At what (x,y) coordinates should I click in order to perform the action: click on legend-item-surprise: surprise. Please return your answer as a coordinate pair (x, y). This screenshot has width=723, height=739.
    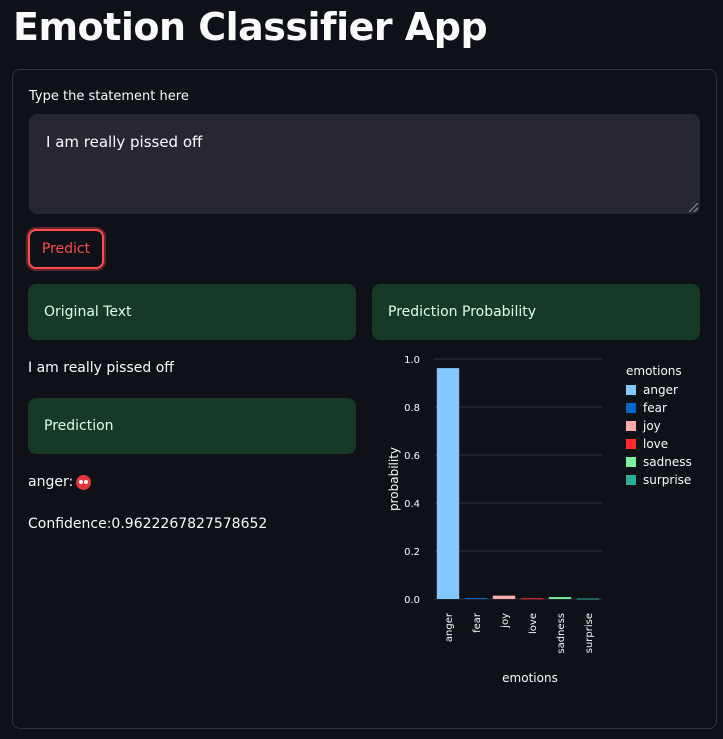
    Looking at the image, I should click on (659, 480).